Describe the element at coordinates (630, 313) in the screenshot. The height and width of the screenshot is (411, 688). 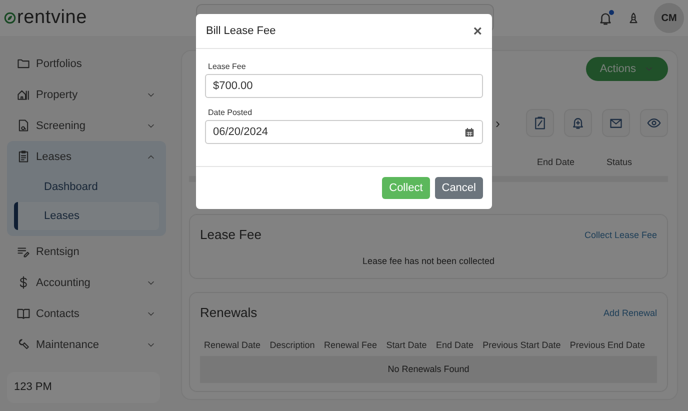
I see `add-renewal-link: Add Renewal` at that location.